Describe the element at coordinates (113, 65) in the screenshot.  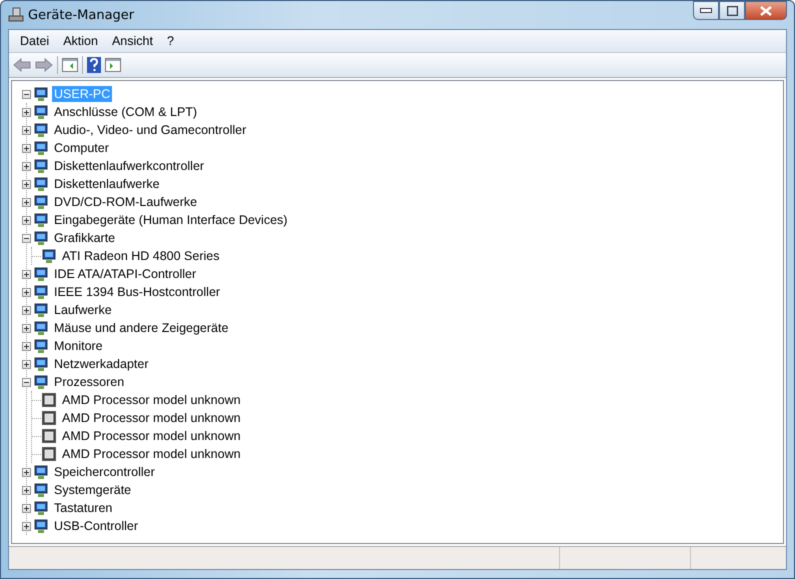
I see `action-pane-icon` at that location.